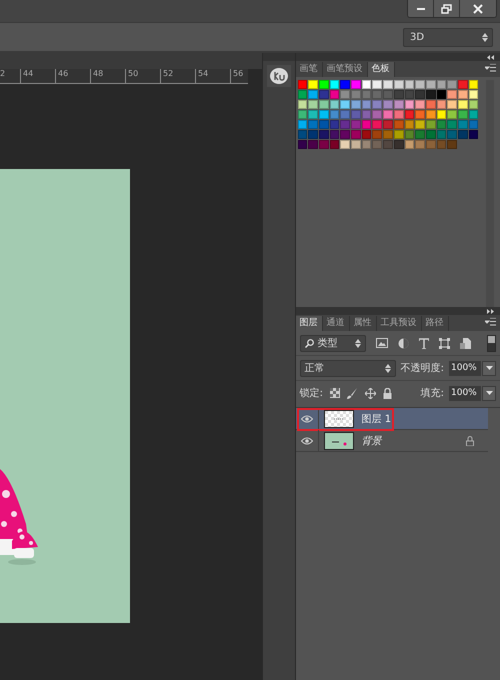 The height and width of the screenshot is (680, 500). I want to click on close-button, so click(478, 8).